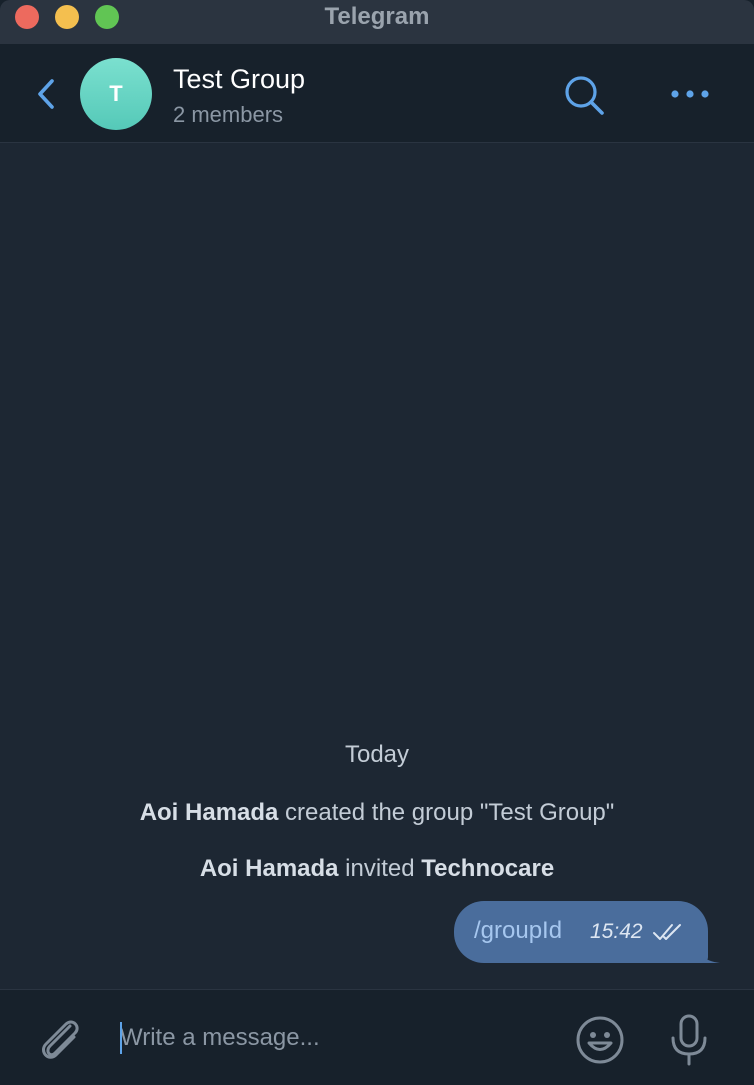 This screenshot has width=754, height=1085. I want to click on service-text: created the group "Test Group", so click(446, 812).